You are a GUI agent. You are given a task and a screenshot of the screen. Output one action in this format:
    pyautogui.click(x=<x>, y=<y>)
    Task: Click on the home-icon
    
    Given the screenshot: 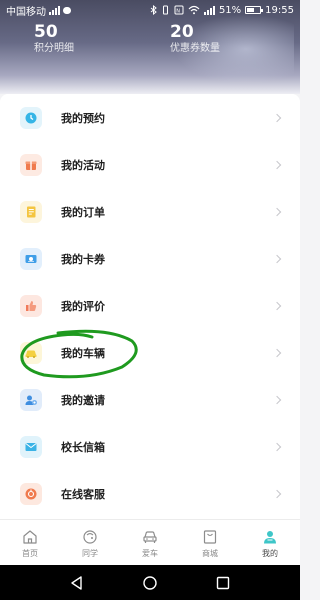 What is the action you would take?
    pyautogui.click(x=30, y=536)
    